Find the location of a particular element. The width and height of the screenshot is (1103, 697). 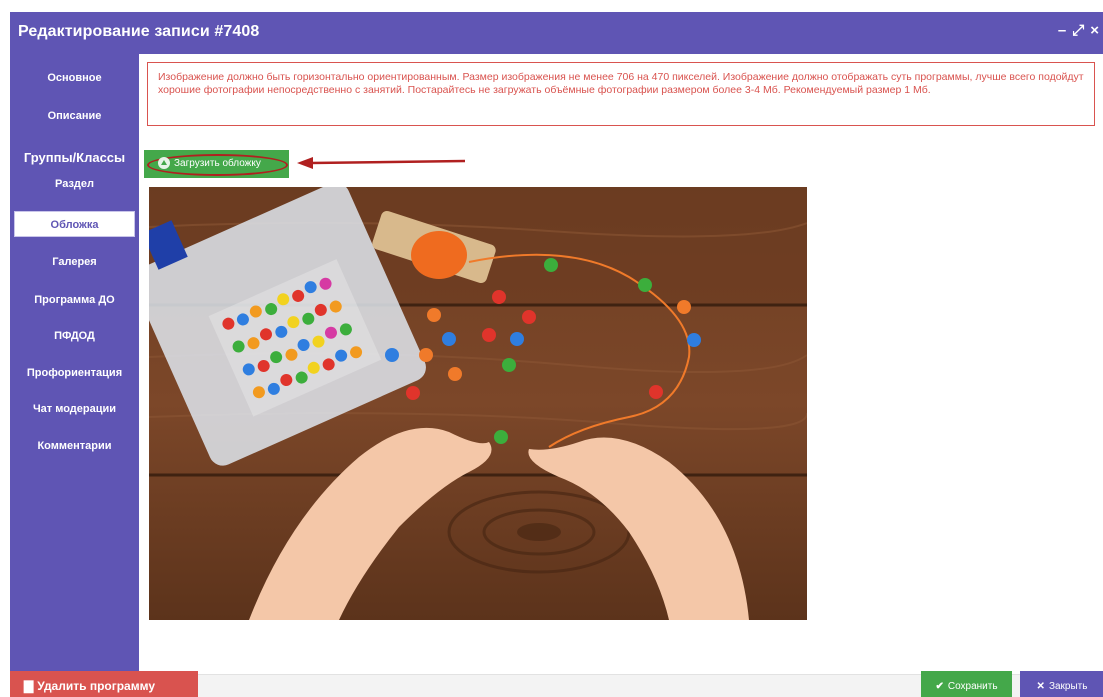

sidebar-item-groups: Группы/Классы is located at coordinates (74, 157).